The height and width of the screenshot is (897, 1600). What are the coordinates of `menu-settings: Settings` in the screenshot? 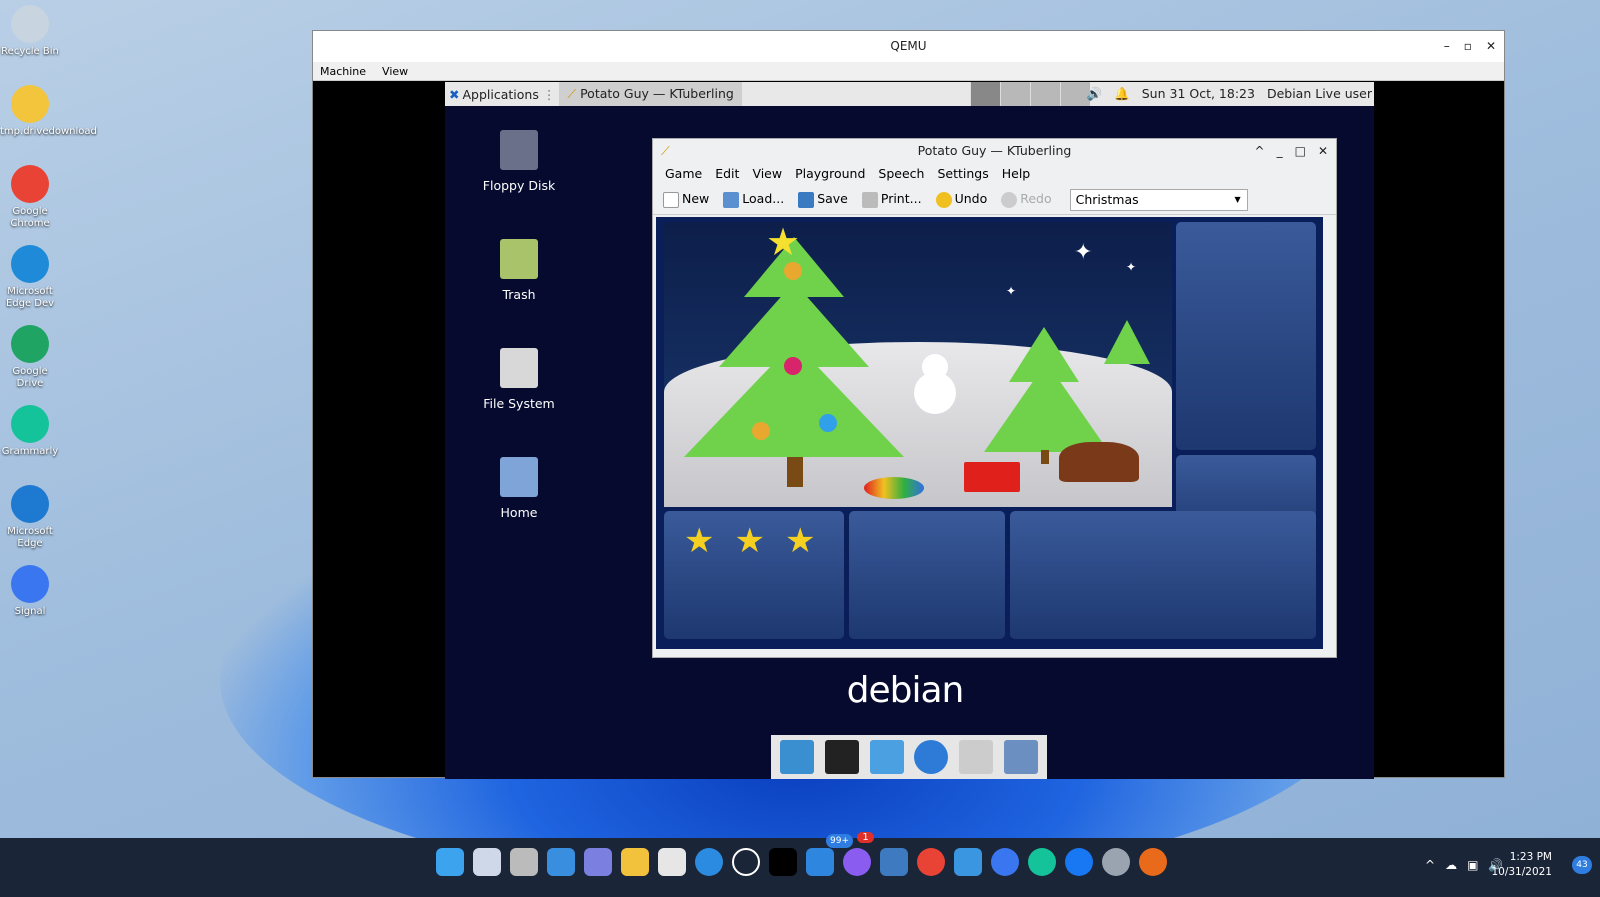 It's located at (962, 174).